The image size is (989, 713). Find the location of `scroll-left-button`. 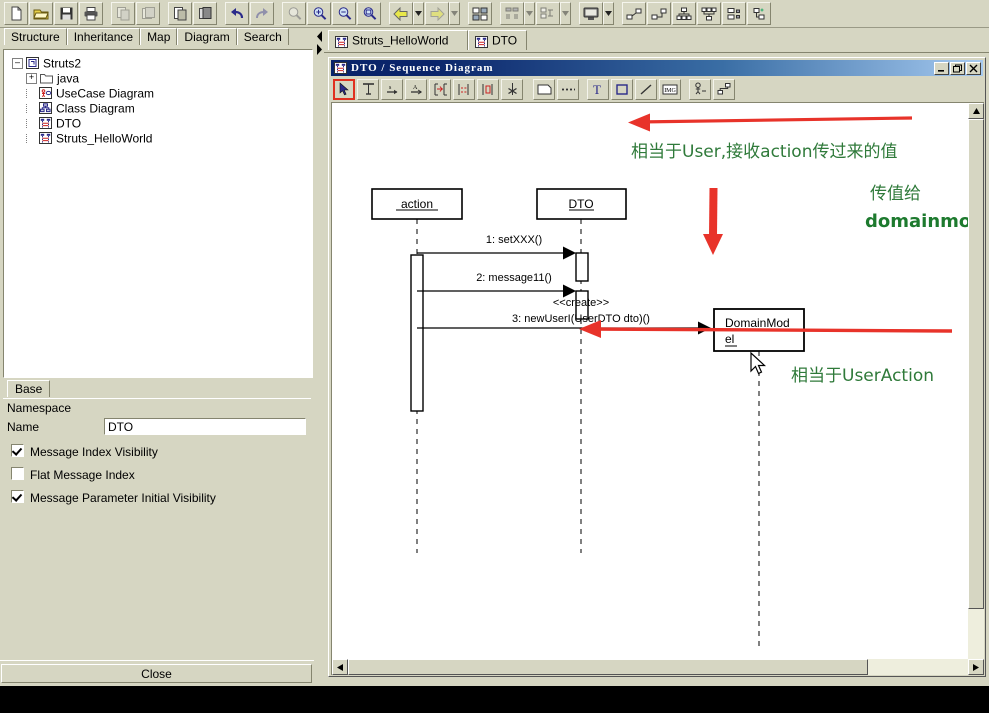

scroll-left-button is located at coordinates (340, 667).